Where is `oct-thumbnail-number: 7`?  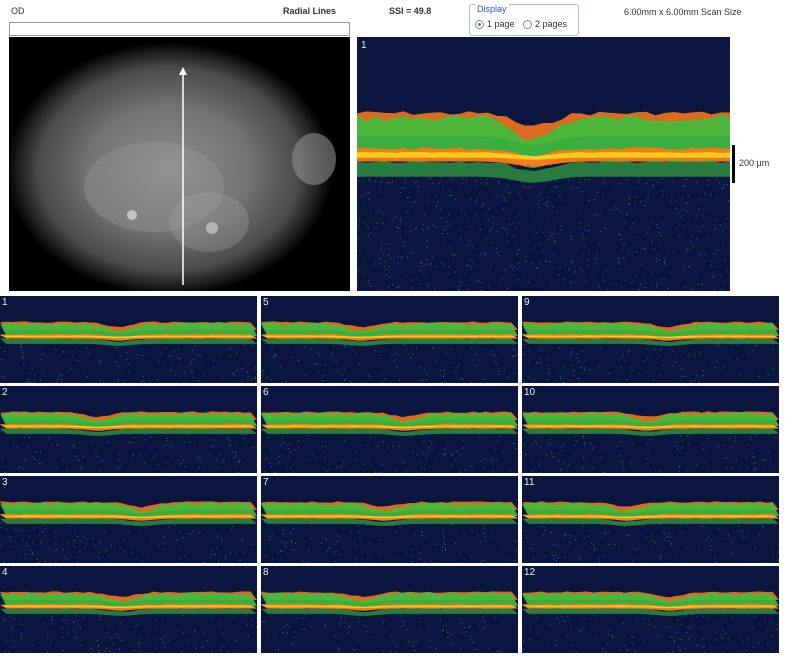 oct-thumbnail-number: 7 is located at coordinates (266, 482).